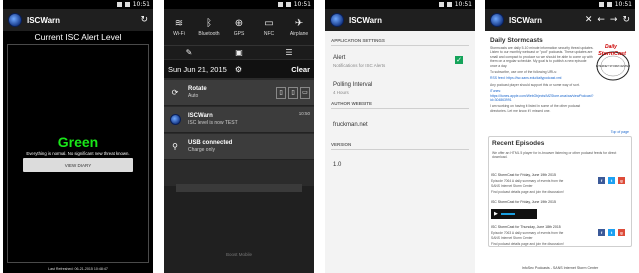  I want to click on screen-icon: ▣, so click(239, 52).